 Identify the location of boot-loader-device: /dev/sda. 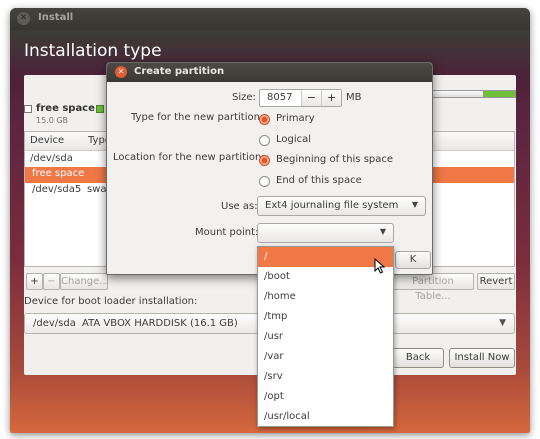
(54, 323).